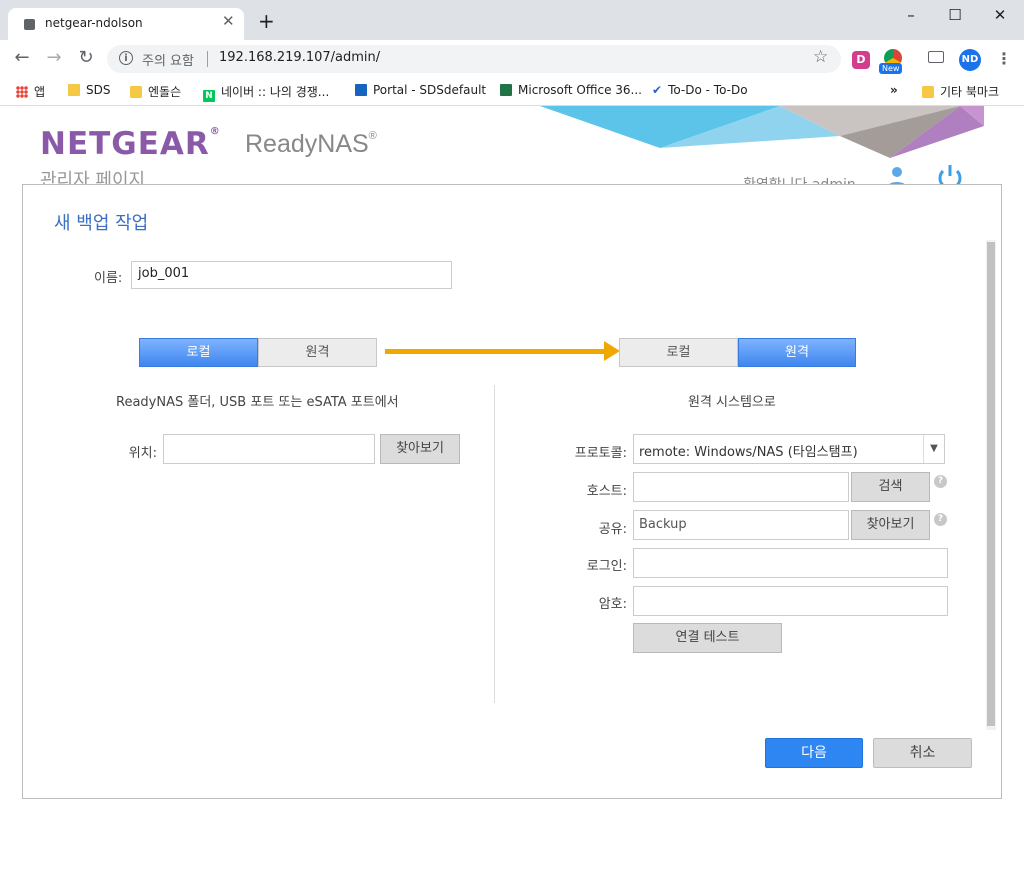 The width and height of the screenshot is (1024, 875). I want to click on cast-icon, so click(936, 57).